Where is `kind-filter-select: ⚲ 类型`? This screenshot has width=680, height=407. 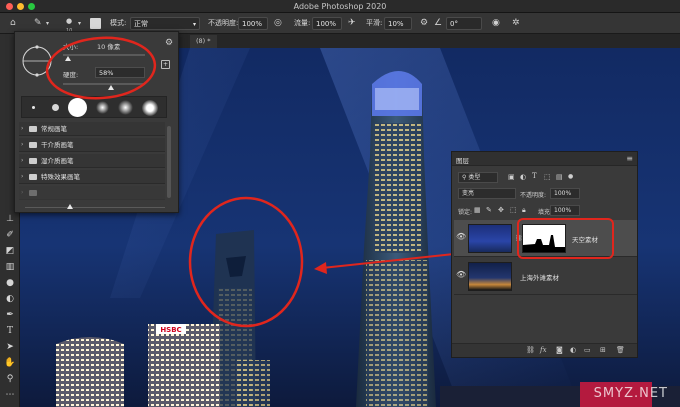 kind-filter-select: ⚲ 类型 is located at coordinates (478, 177).